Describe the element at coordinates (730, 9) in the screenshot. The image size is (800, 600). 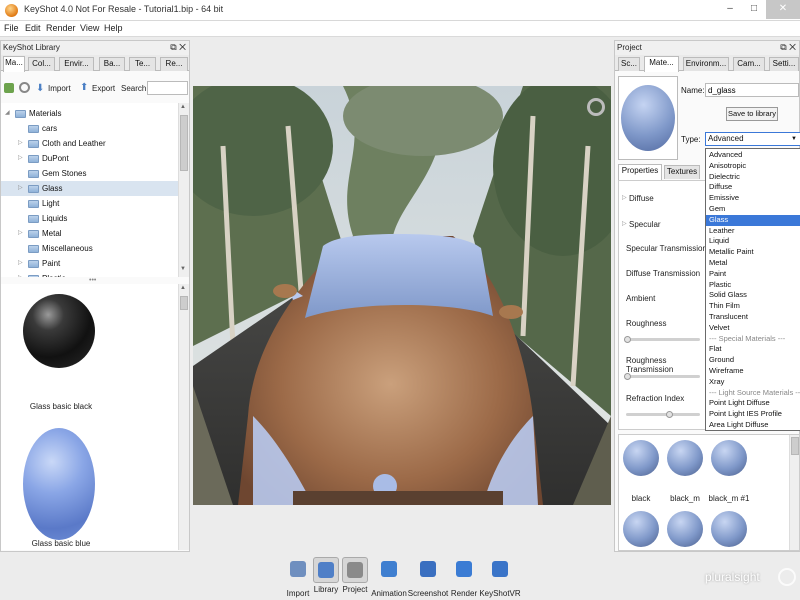
I see `minimize-button: –` at that location.